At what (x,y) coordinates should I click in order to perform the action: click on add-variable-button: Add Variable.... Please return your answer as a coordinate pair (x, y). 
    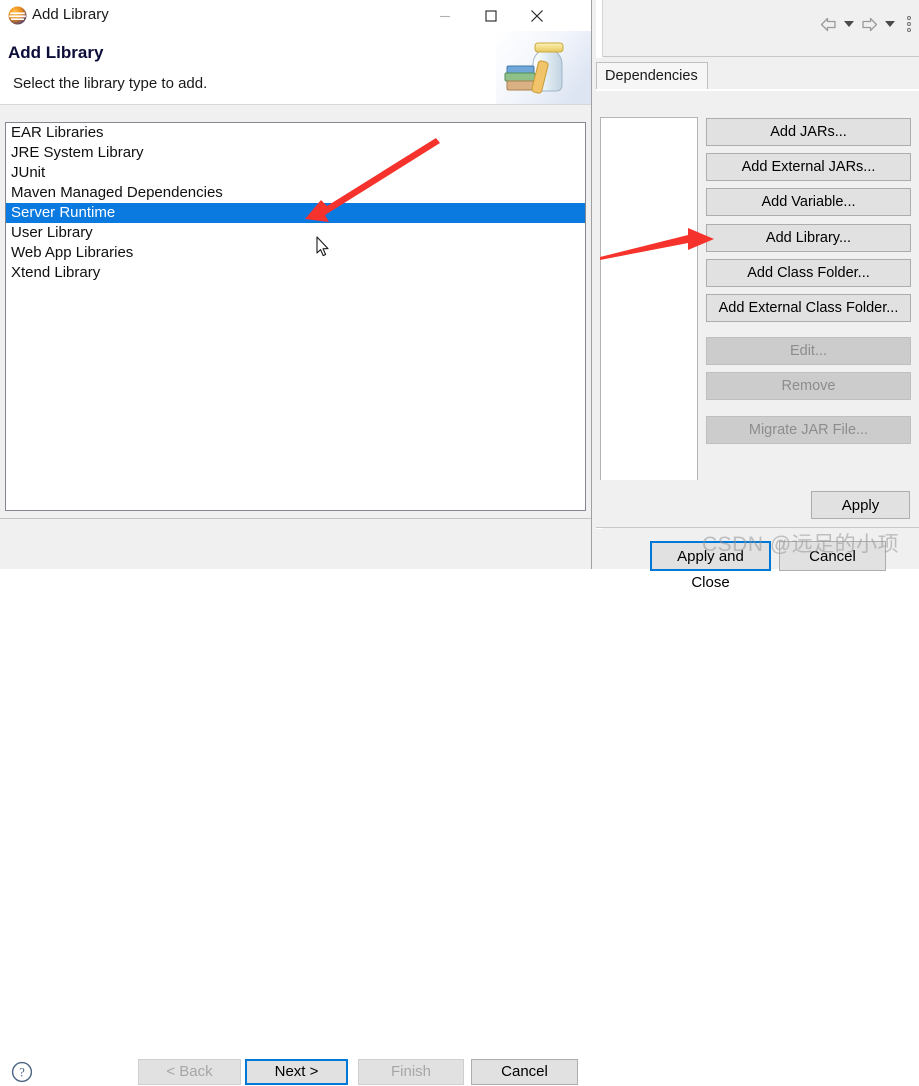
    Looking at the image, I should click on (808, 202).